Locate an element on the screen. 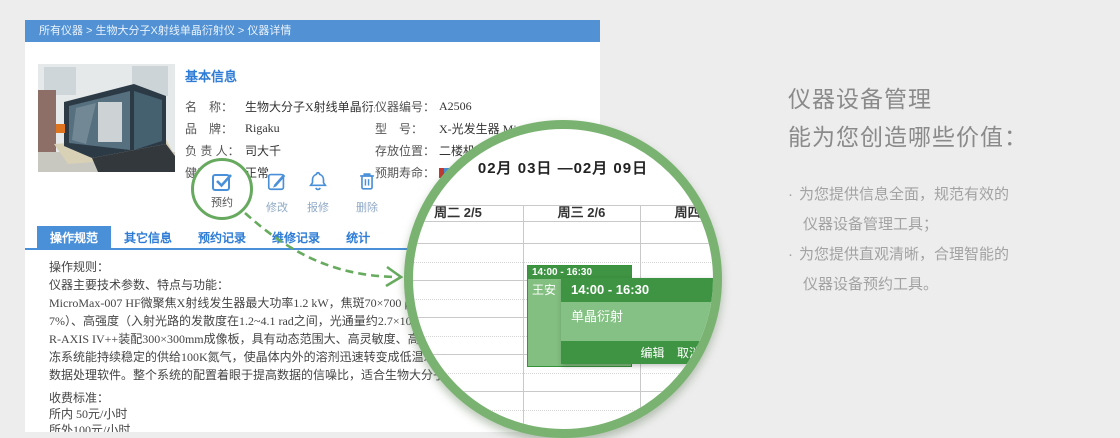 The image size is (1120, 438). repair-button: 报修 is located at coordinates (318, 192).